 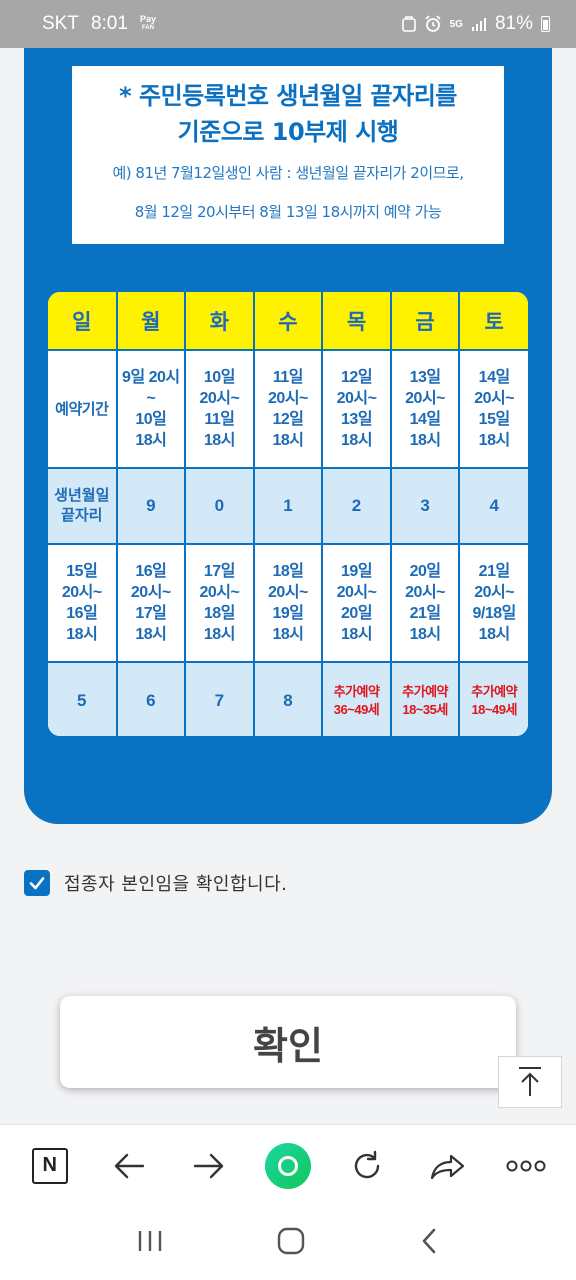 I want to click on back-button, so click(x=129, y=1166).